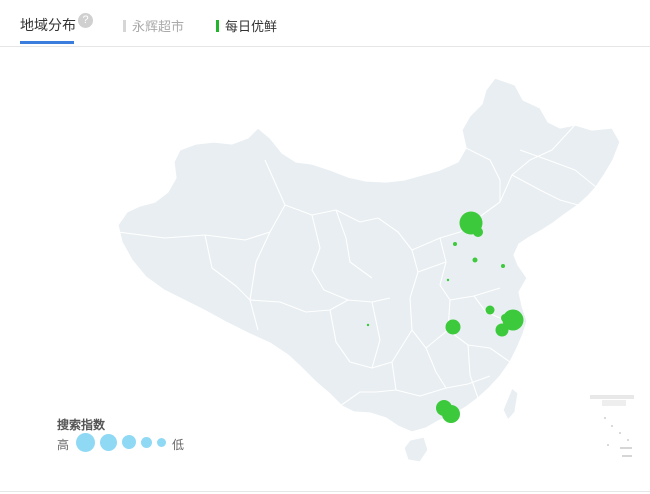 This screenshot has height=494, width=650. Describe the element at coordinates (81, 425) in the screenshot. I see `legend-title: 搜索指数` at that location.